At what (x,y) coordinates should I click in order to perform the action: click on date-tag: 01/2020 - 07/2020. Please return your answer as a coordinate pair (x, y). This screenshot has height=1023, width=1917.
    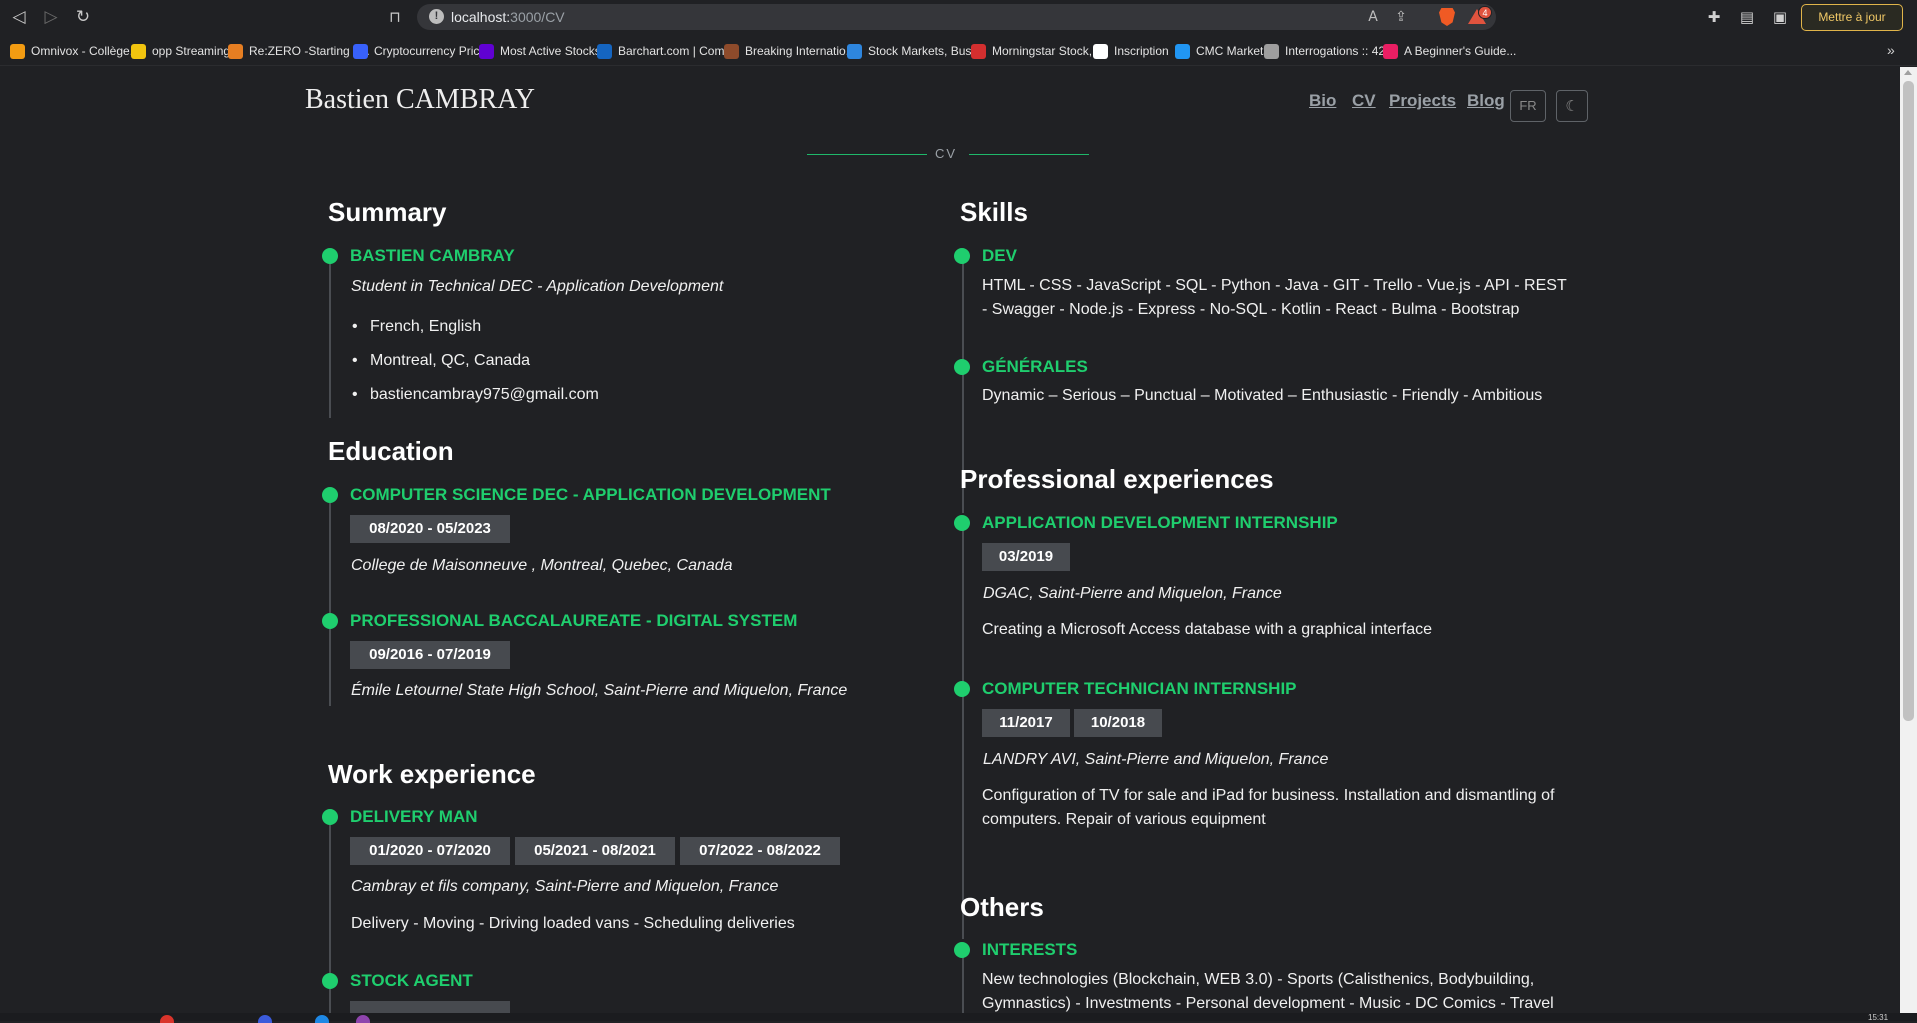
    Looking at the image, I should click on (430, 851).